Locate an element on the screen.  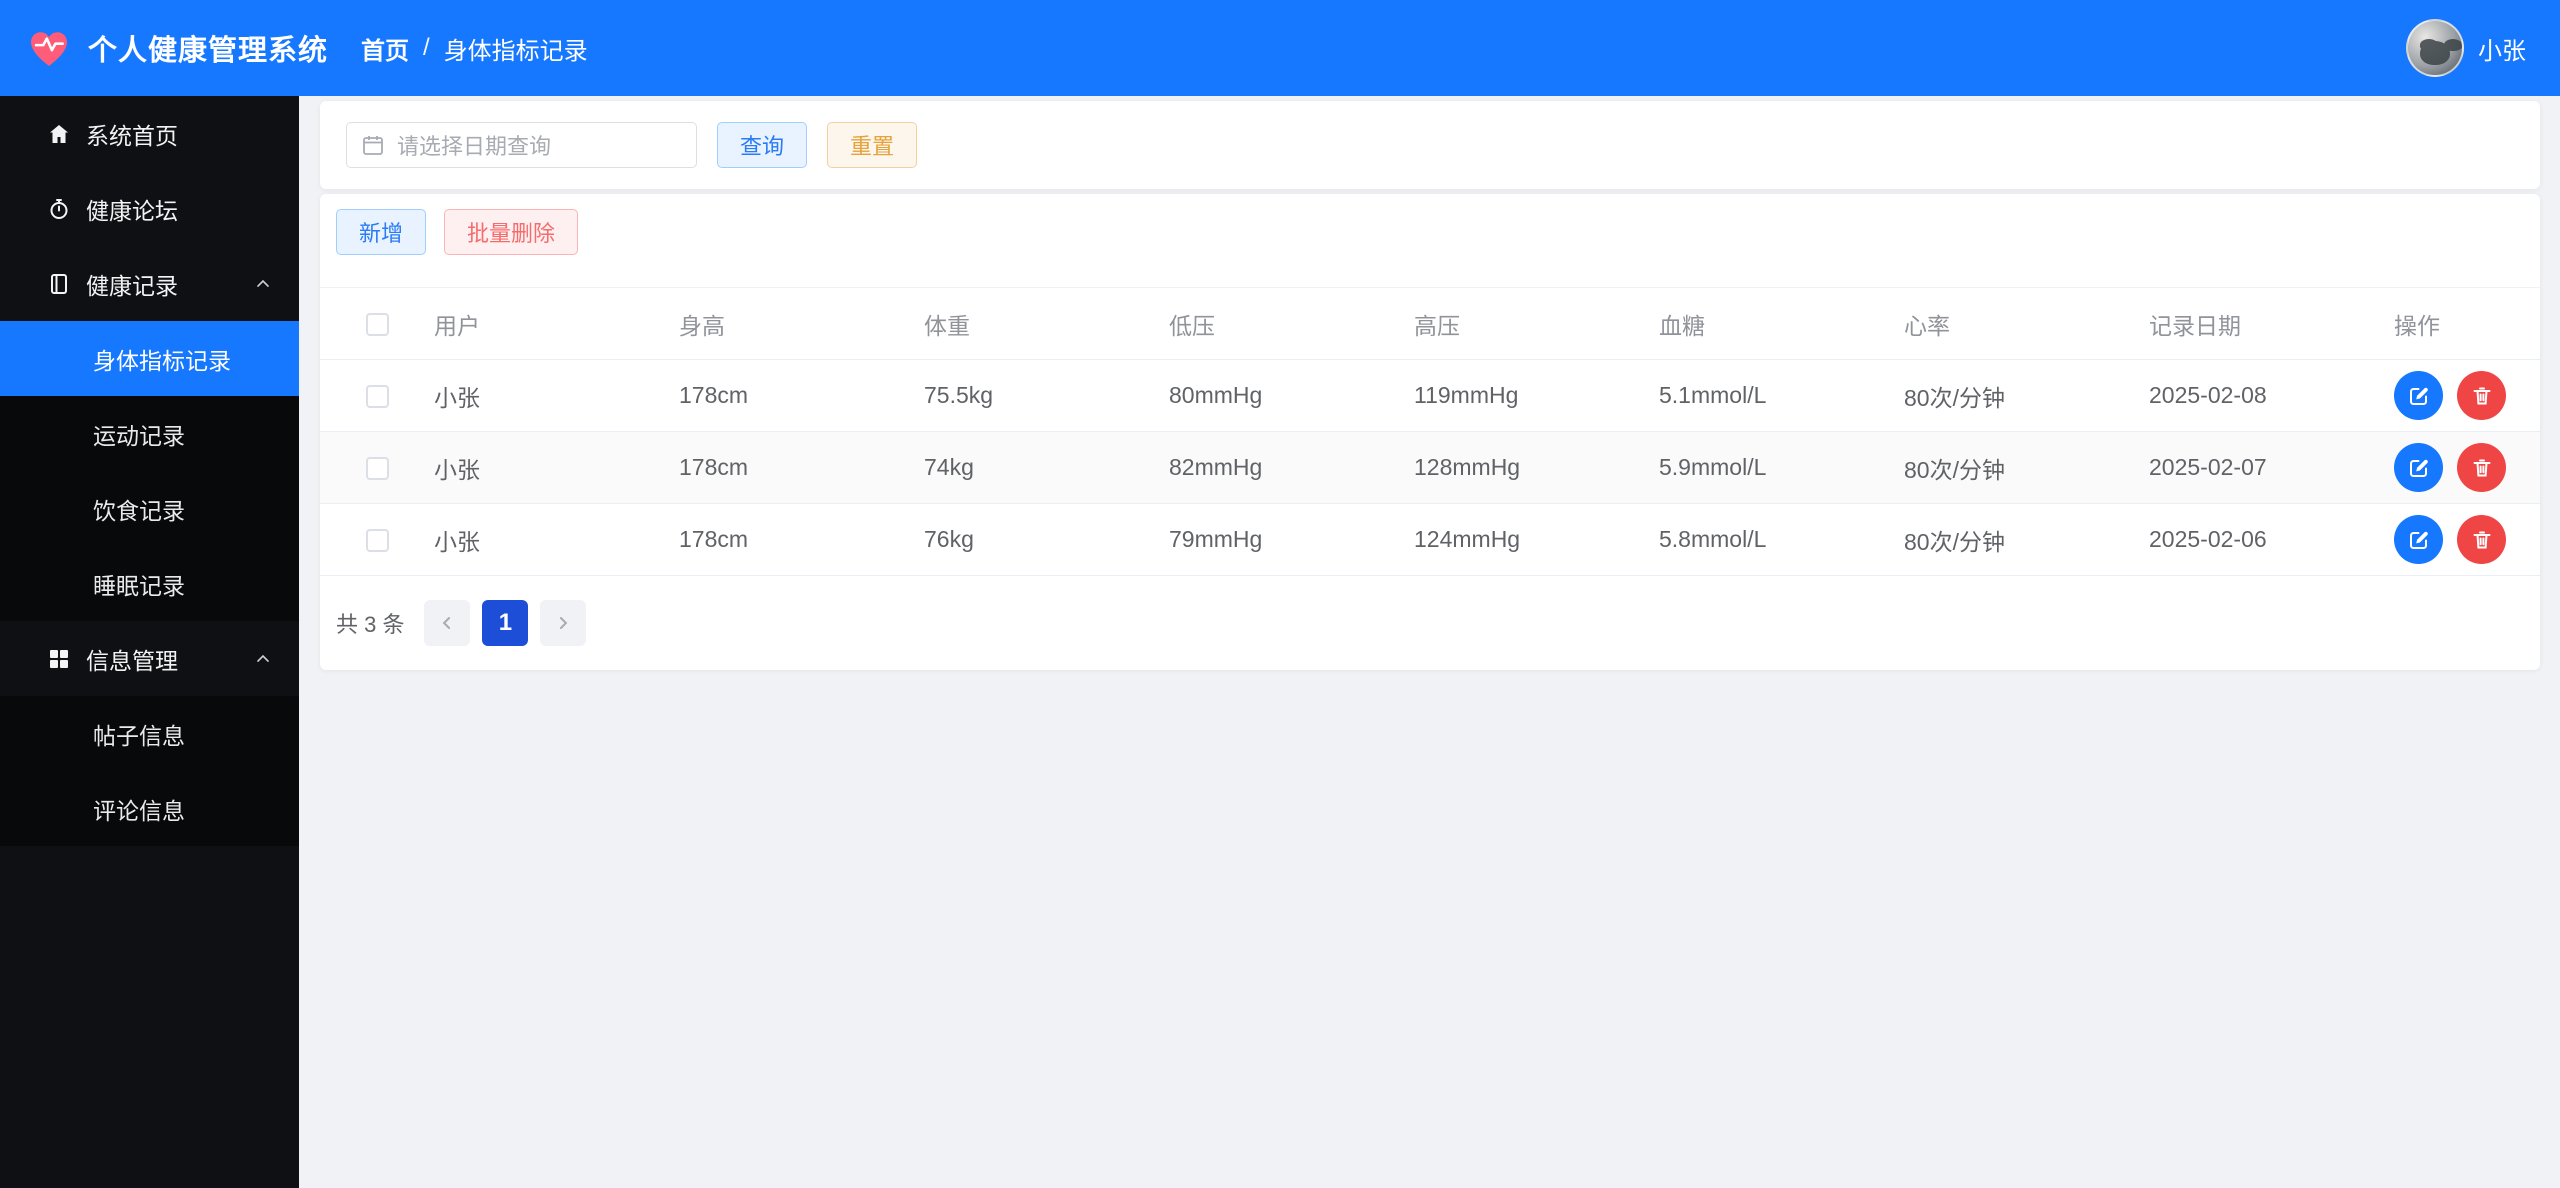
table-cell: 80mmHg is located at coordinates (1291, 395).